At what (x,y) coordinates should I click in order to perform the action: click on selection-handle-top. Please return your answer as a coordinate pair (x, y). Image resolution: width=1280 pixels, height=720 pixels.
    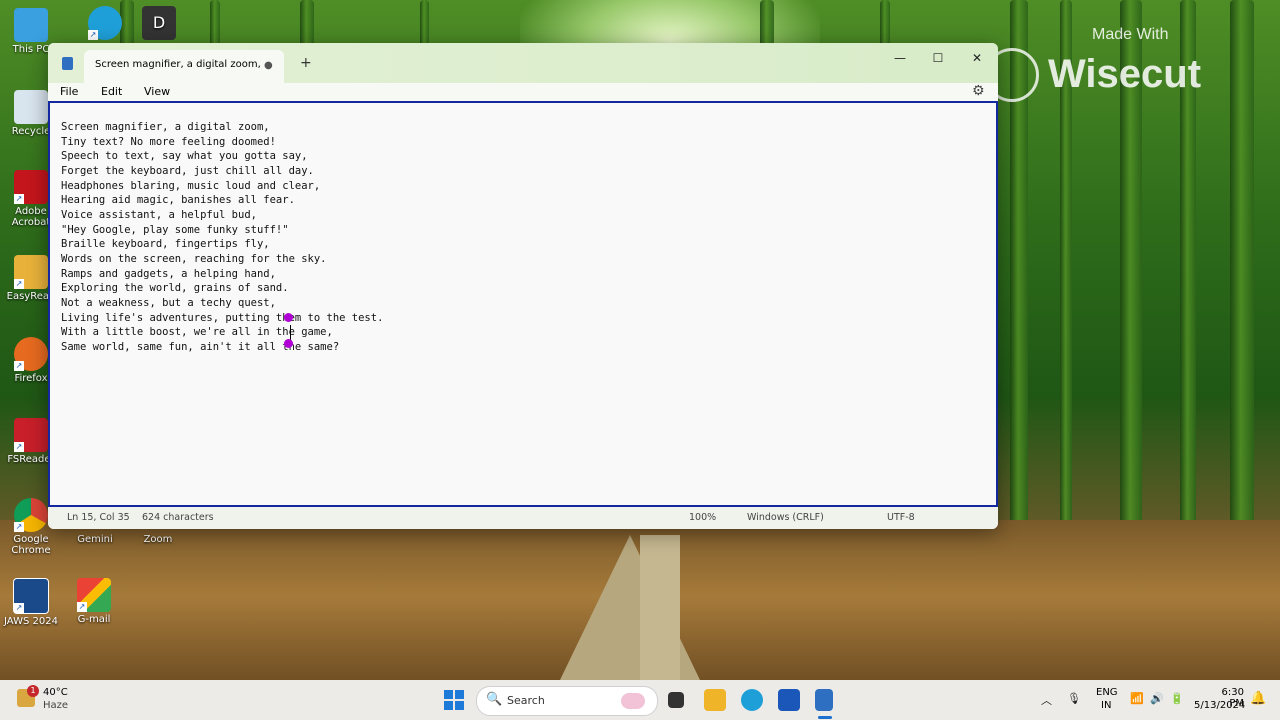
    Looking at the image, I should click on (288, 317).